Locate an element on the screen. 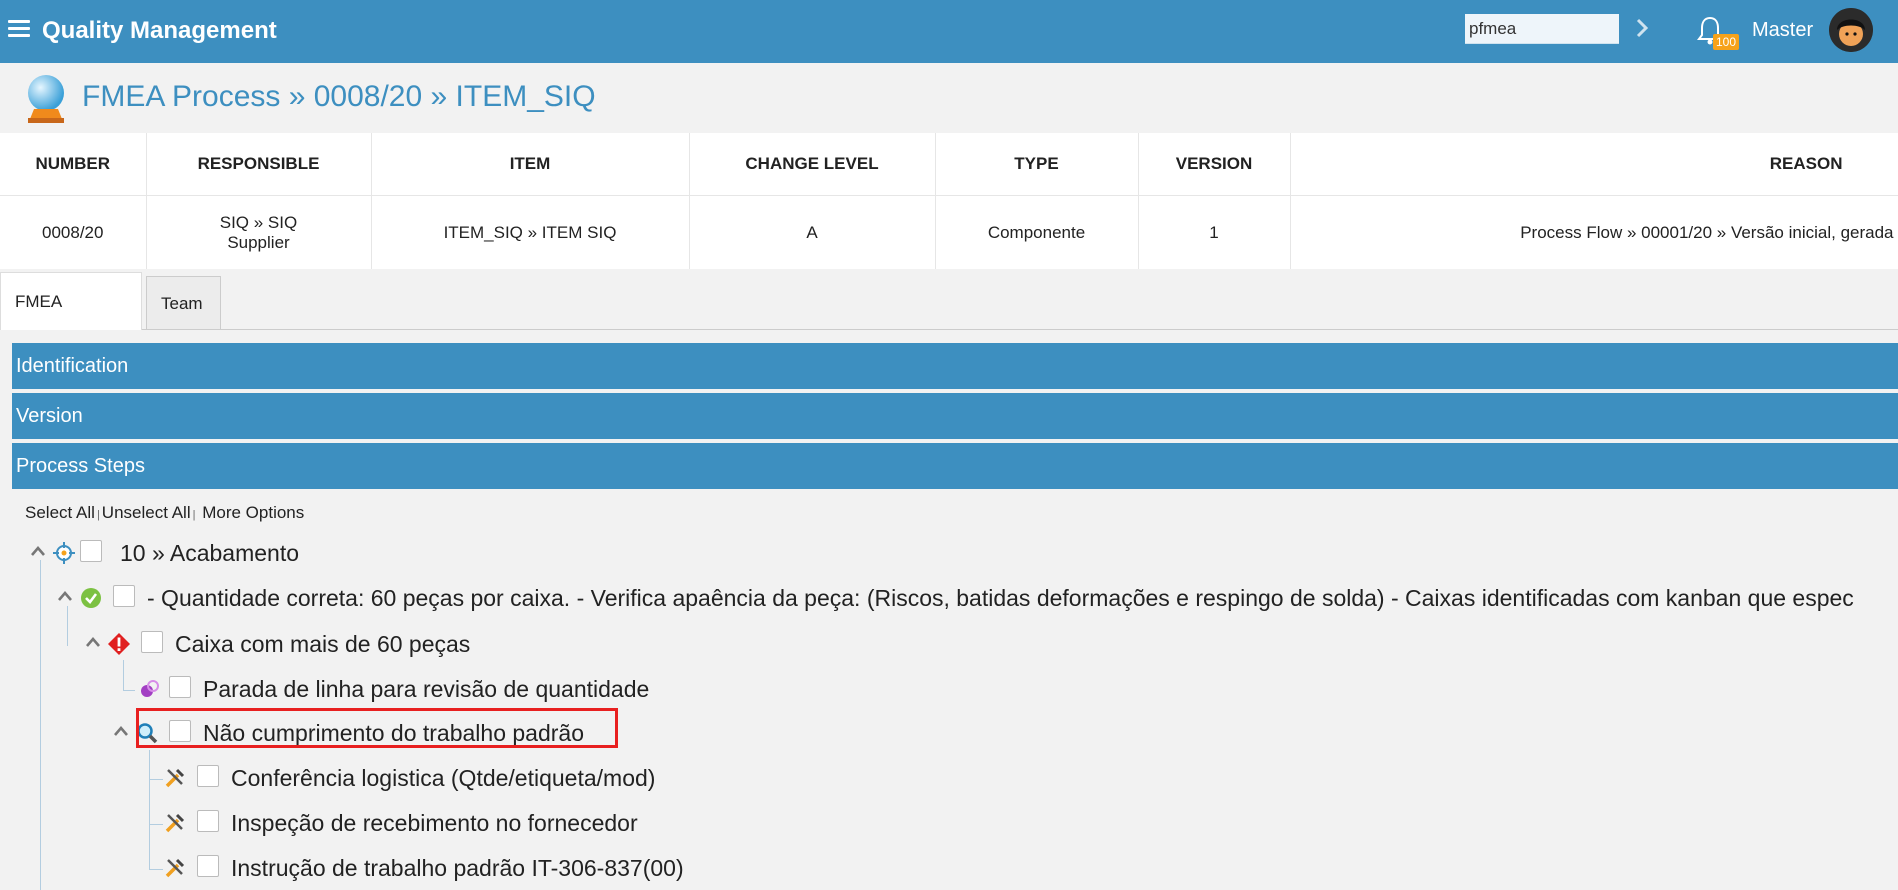  check-circle-icon is located at coordinates (91, 598).